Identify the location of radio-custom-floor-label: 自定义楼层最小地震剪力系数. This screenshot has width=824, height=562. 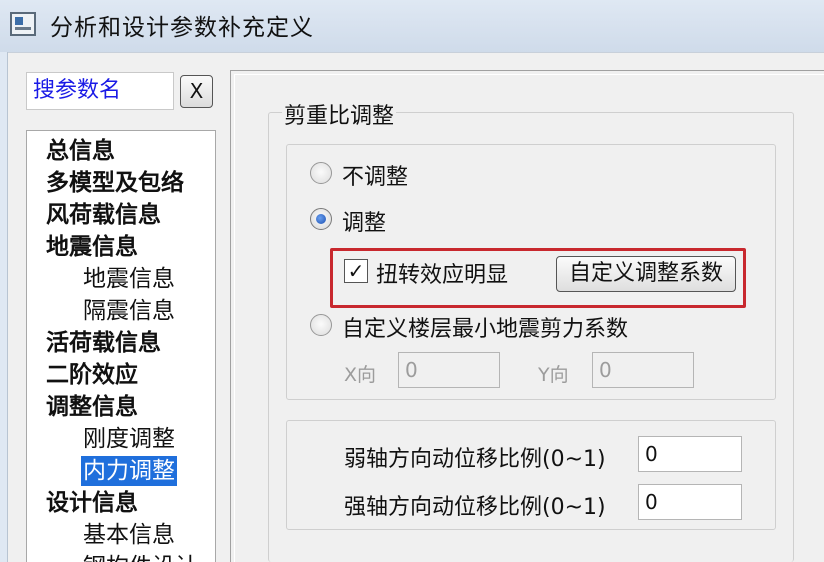
(485, 329).